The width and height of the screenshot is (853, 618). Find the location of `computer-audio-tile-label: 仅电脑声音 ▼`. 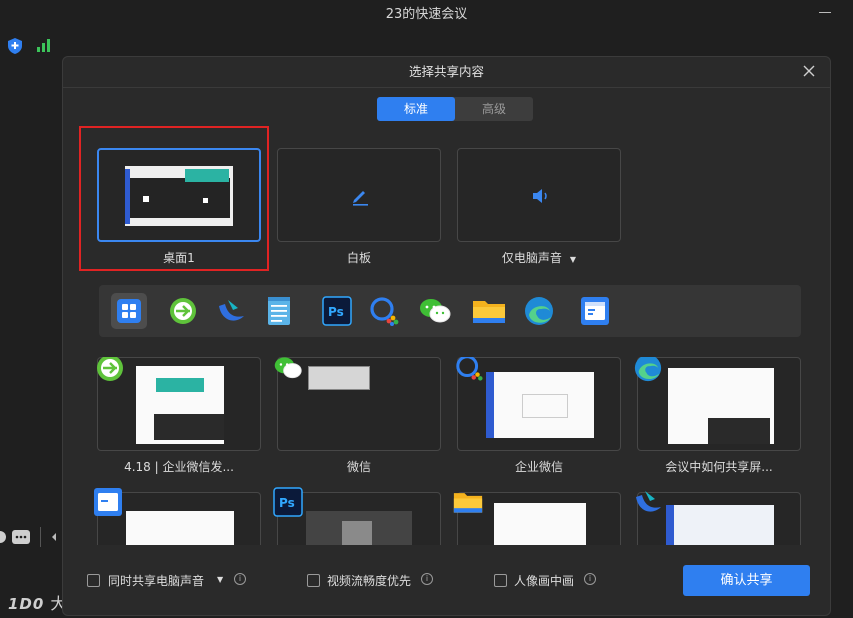

computer-audio-tile-label: 仅电脑声音 ▼ is located at coordinates (539, 257).